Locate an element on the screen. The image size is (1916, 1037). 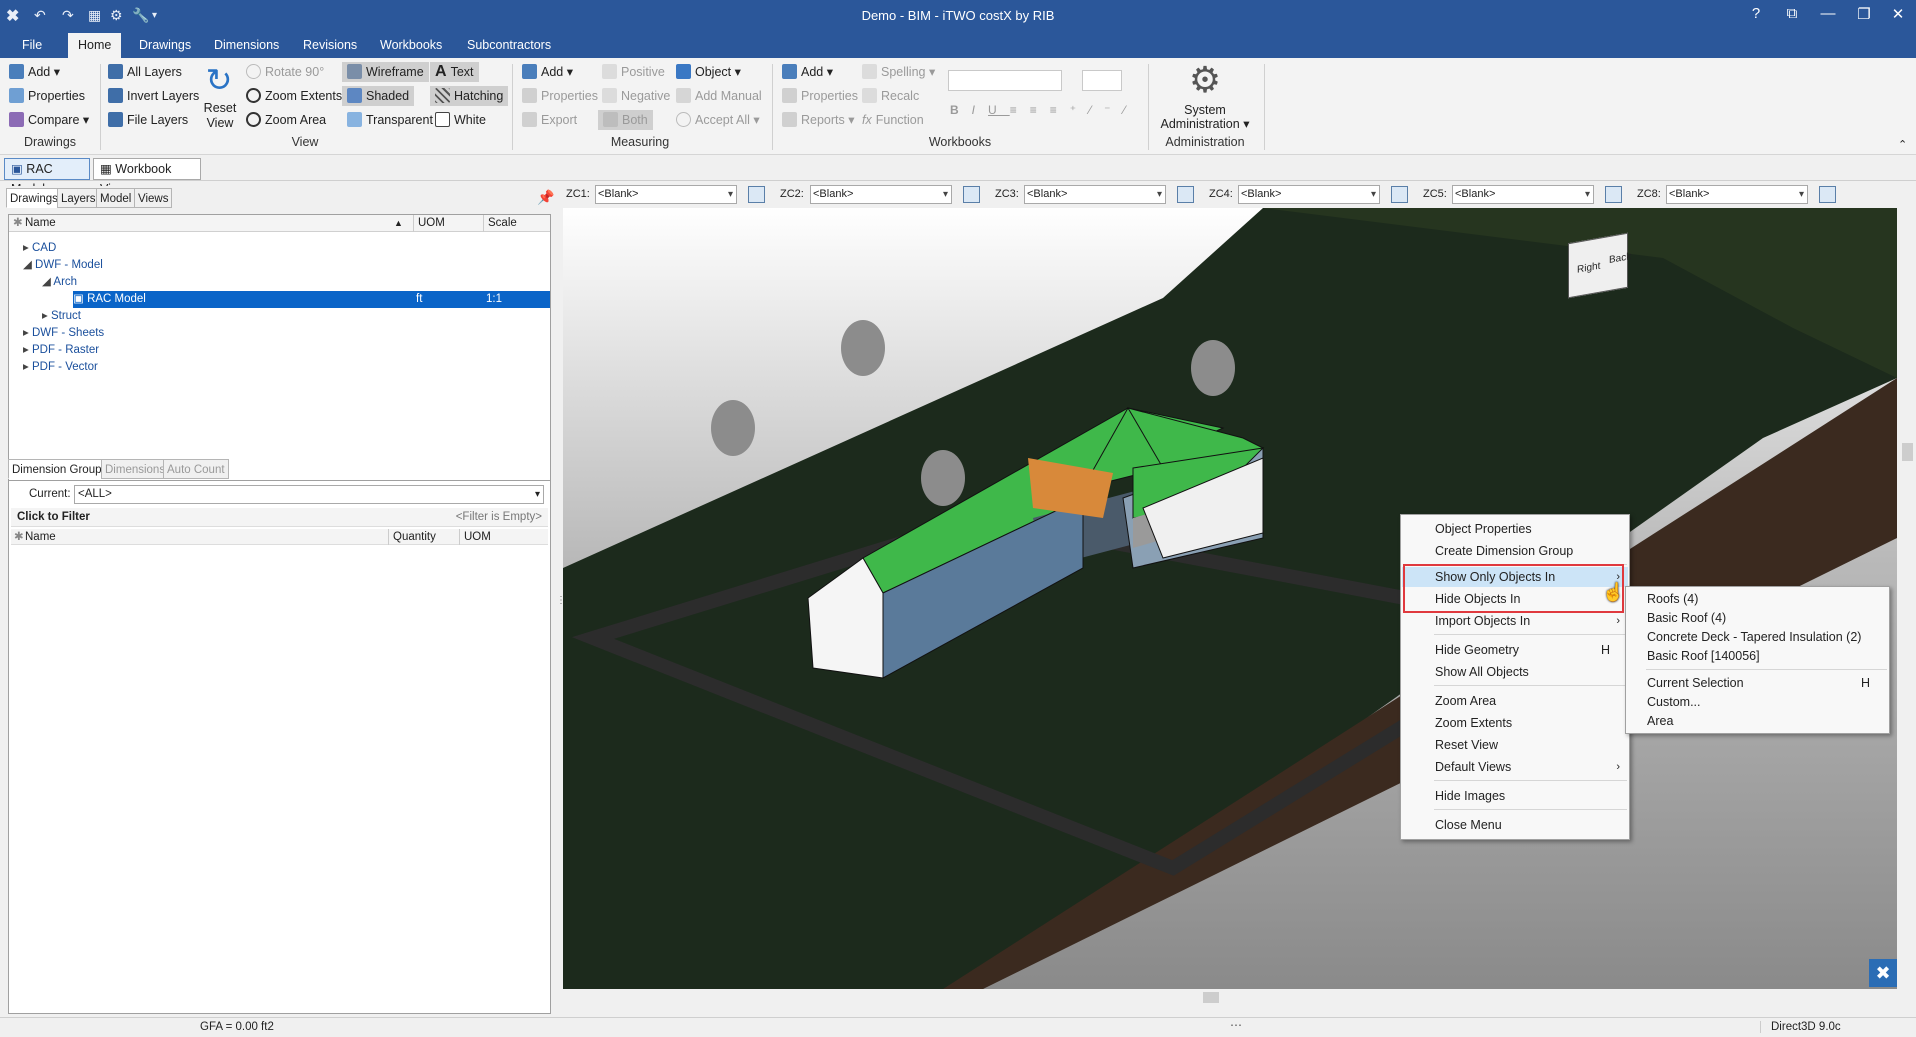
panel-tab-views: Views is located at coordinates (153, 198).